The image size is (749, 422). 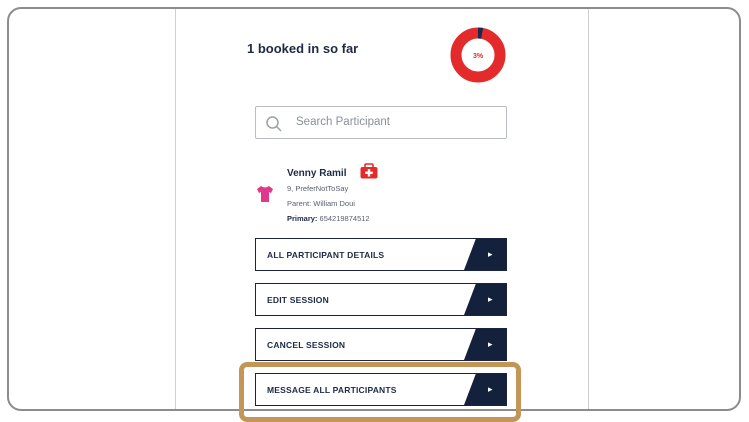 What do you see at coordinates (316, 173) in the screenshot?
I see `participant-name: Venny Ramil` at bounding box center [316, 173].